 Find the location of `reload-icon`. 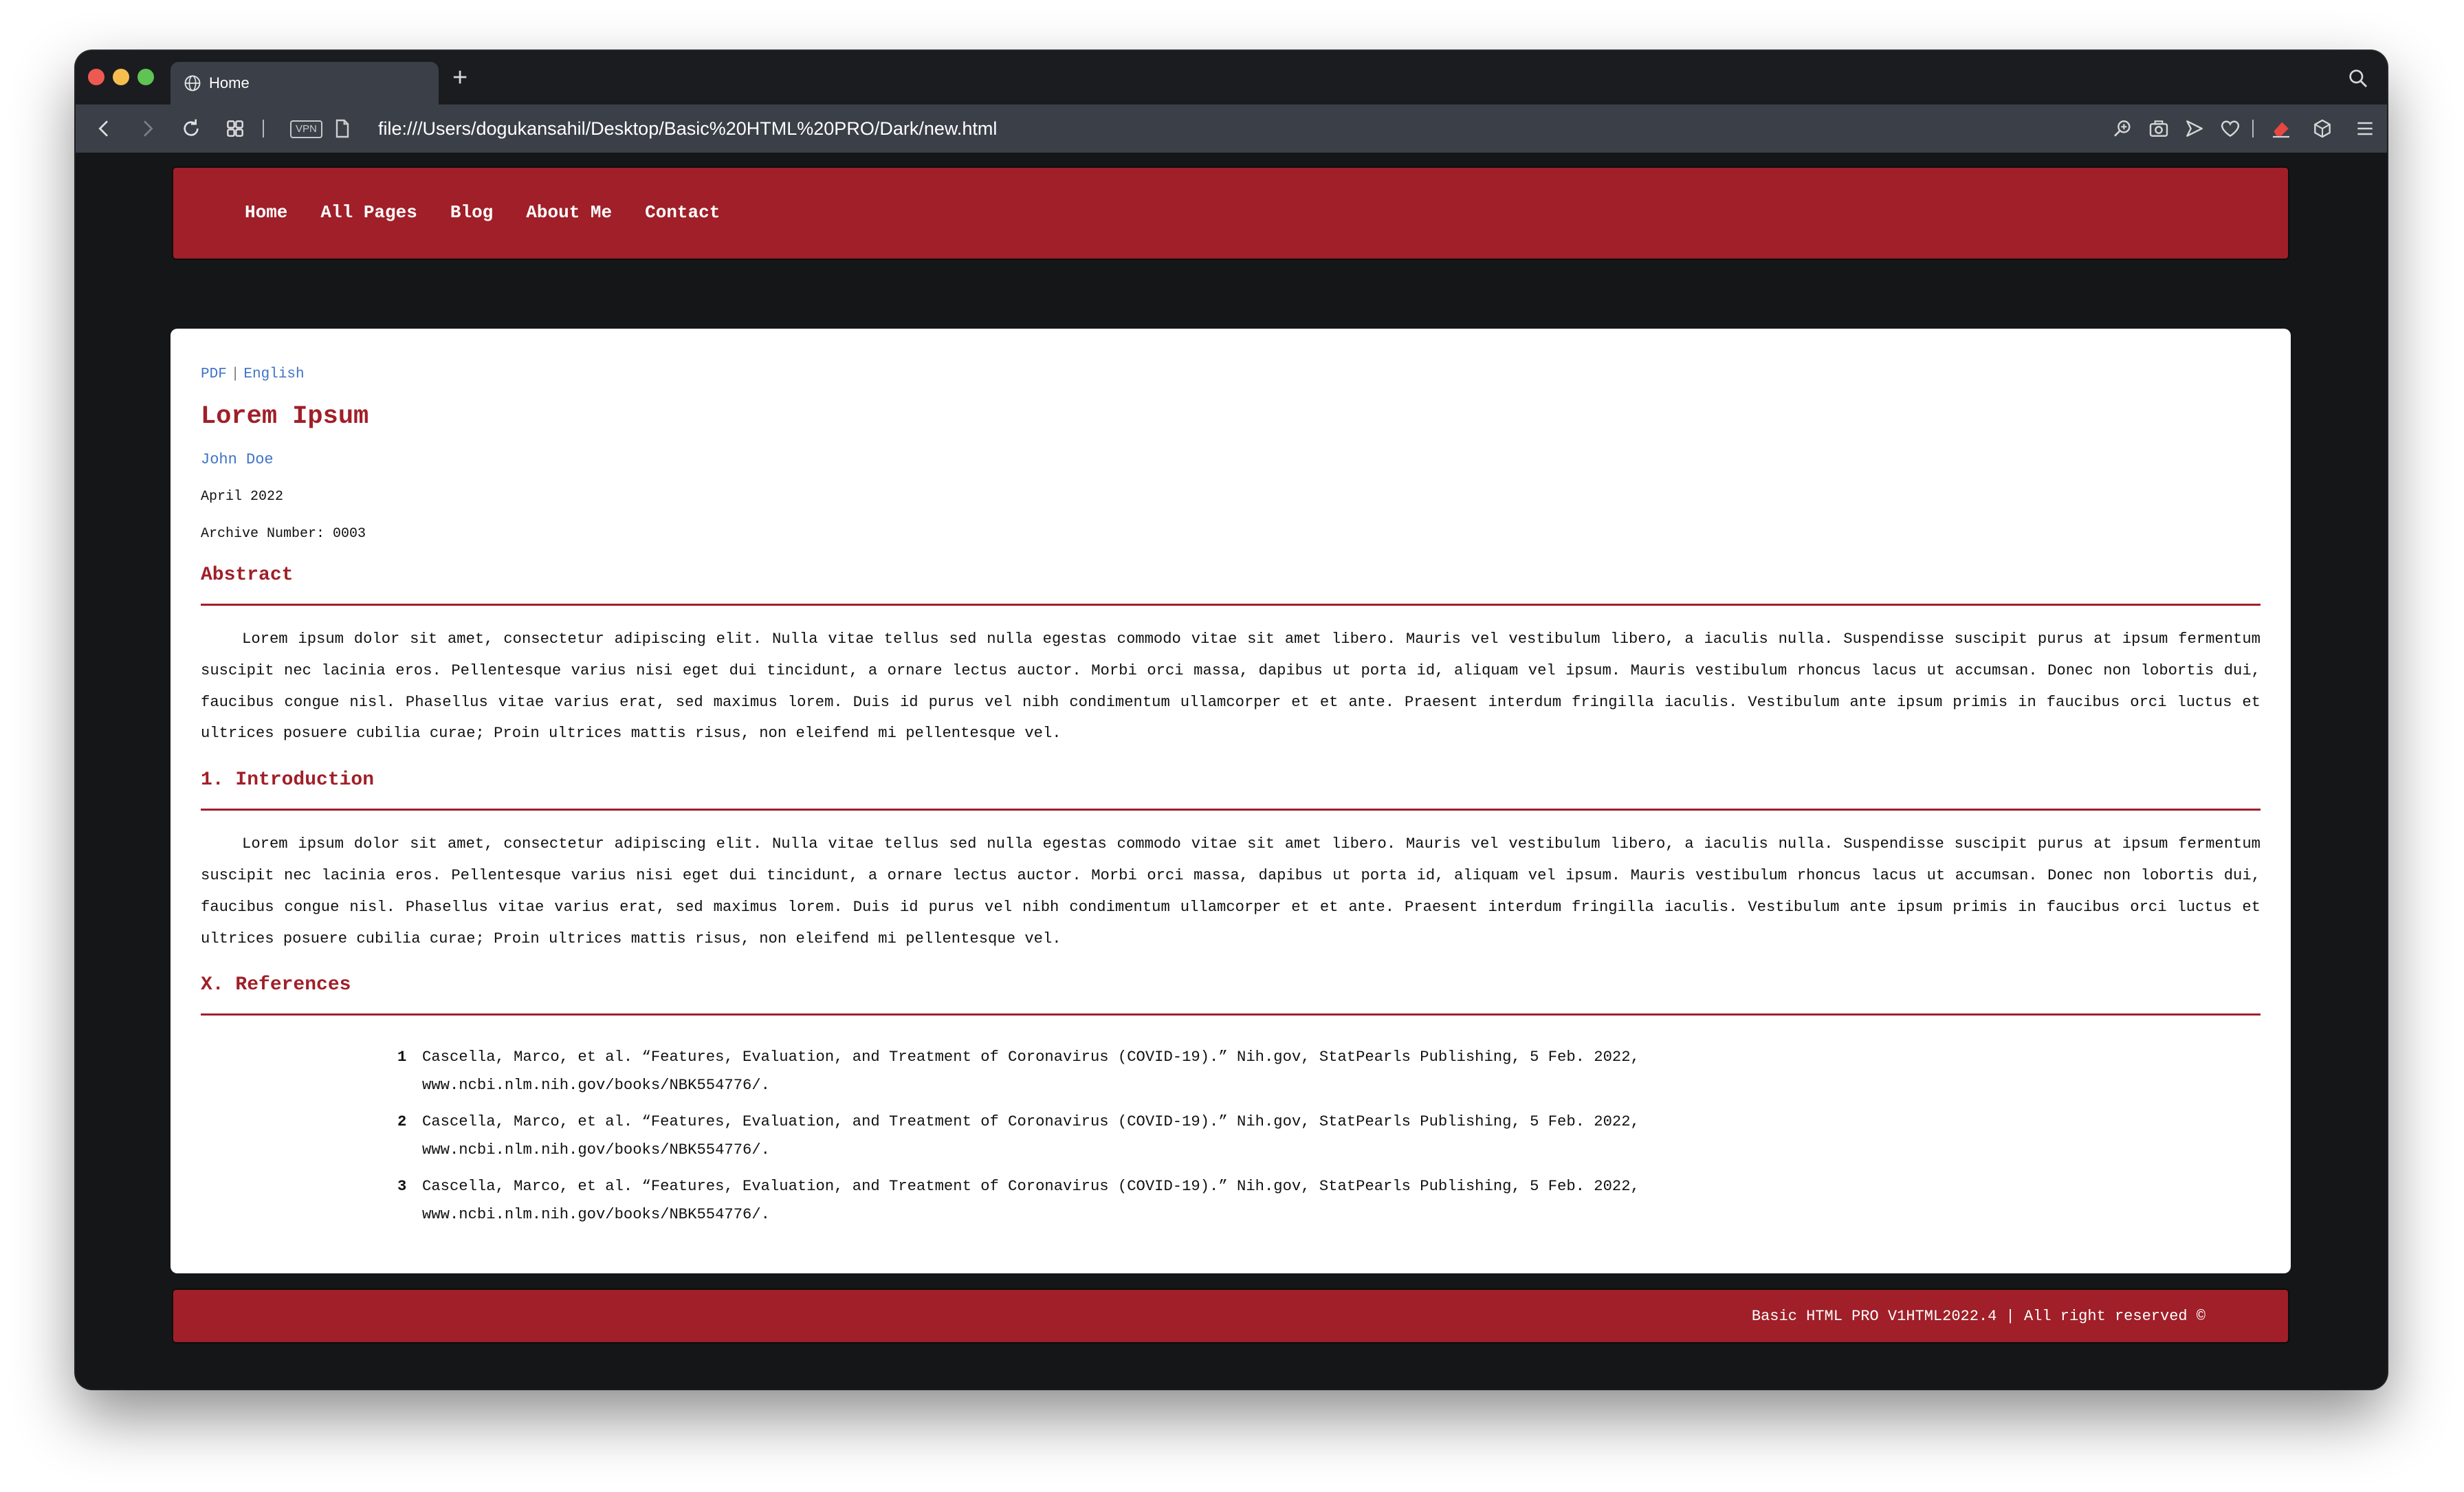

reload-icon is located at coordinates (191, 129).